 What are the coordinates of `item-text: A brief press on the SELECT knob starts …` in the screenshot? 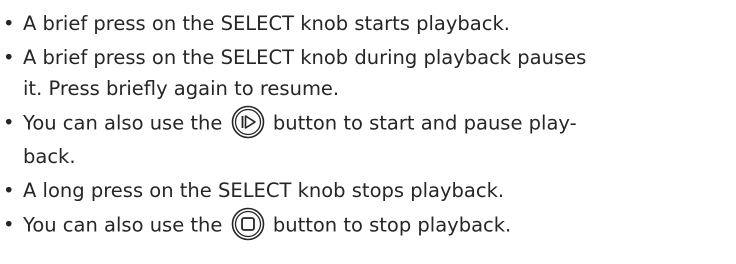 It's located at (266, 23).